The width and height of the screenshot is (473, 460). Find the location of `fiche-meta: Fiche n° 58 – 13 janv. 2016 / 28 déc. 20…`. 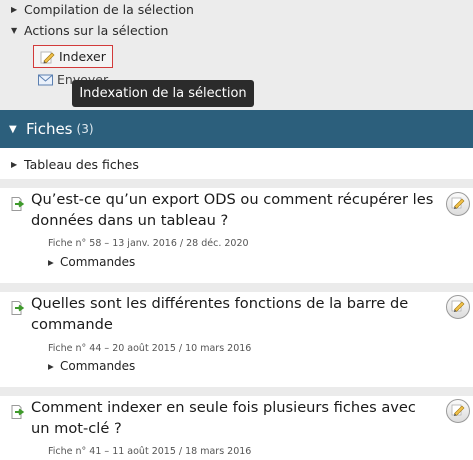

fiche-meta: Fiche n° 58 – 13 janv. 2016 / 28 déc. 20… is located at coordinates (148, 243).